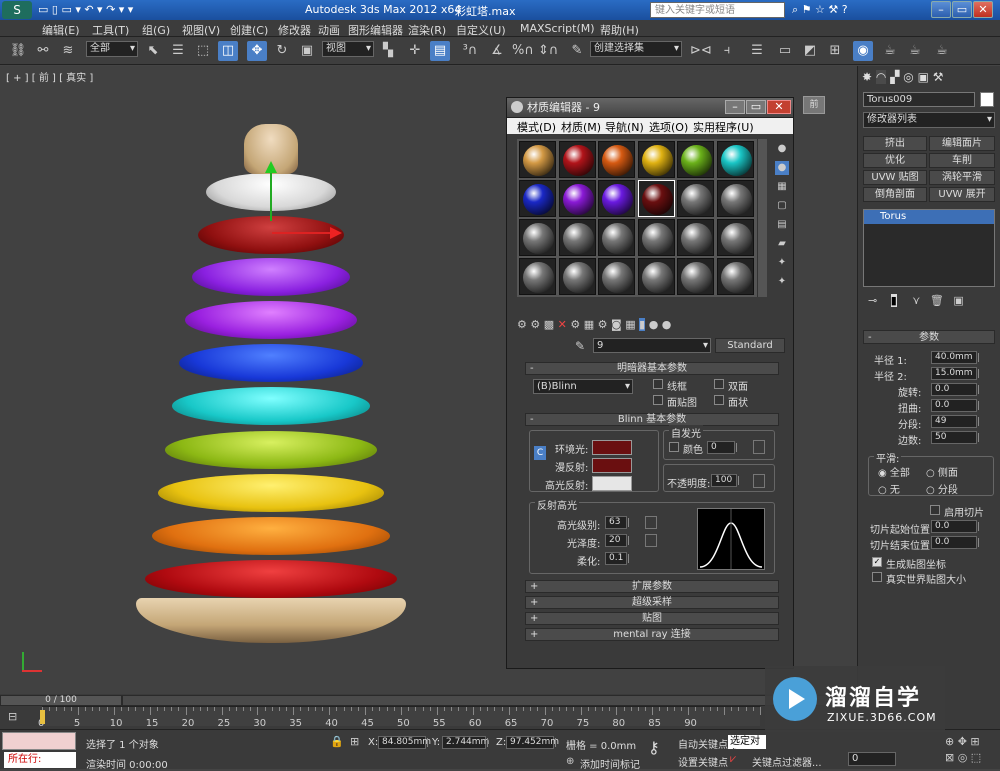 This screenshot has width=1000, height=771. I want to click on eyedropper-icon: ✎, so click(580, 346).